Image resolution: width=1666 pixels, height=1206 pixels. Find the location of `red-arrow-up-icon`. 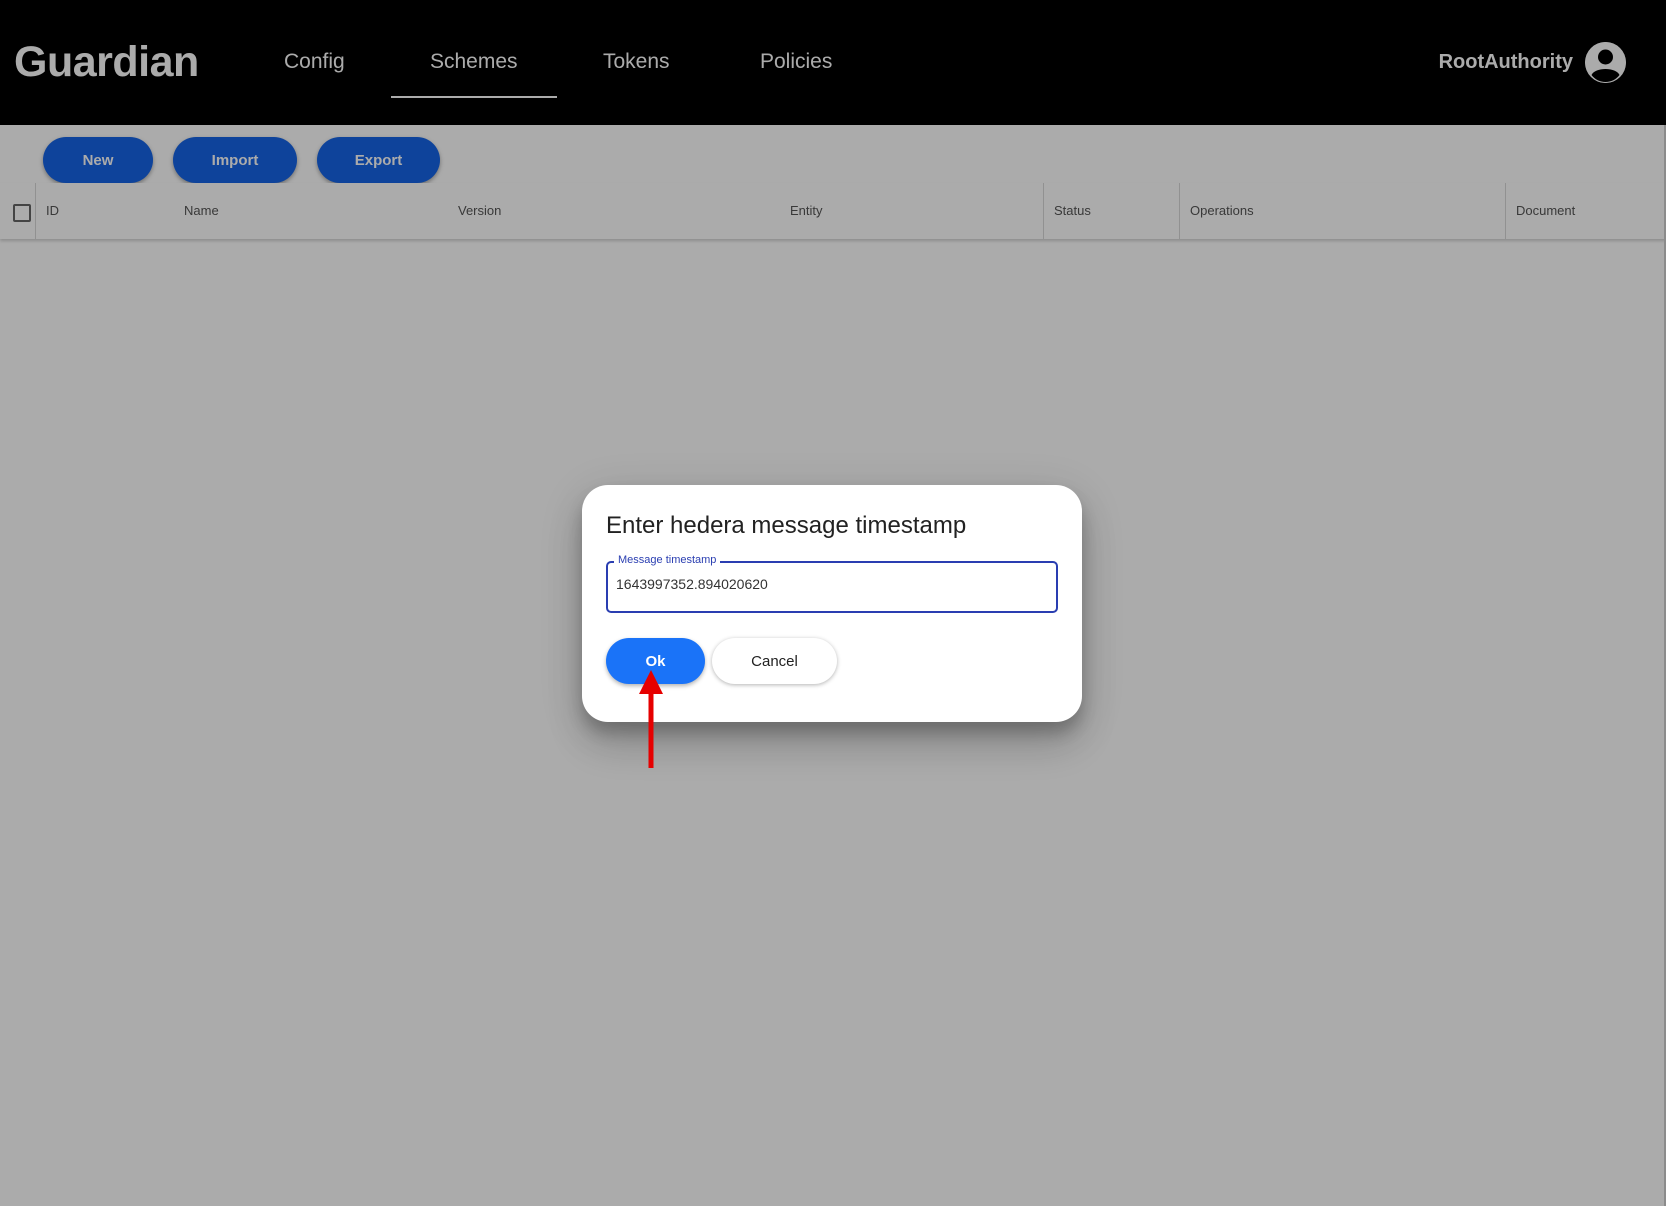

red-arrow-up-icon is located at coordinates (651, 720).